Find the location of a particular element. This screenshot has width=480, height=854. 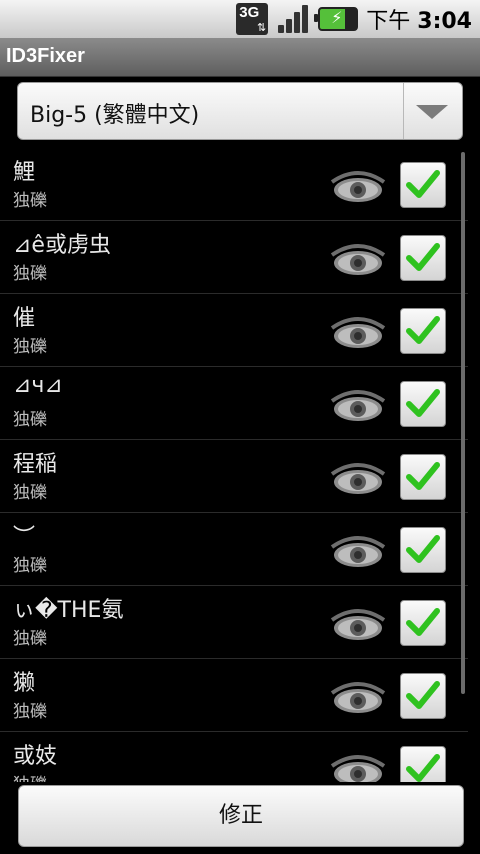

list-scrollbar is located at coordinates (463, 423).